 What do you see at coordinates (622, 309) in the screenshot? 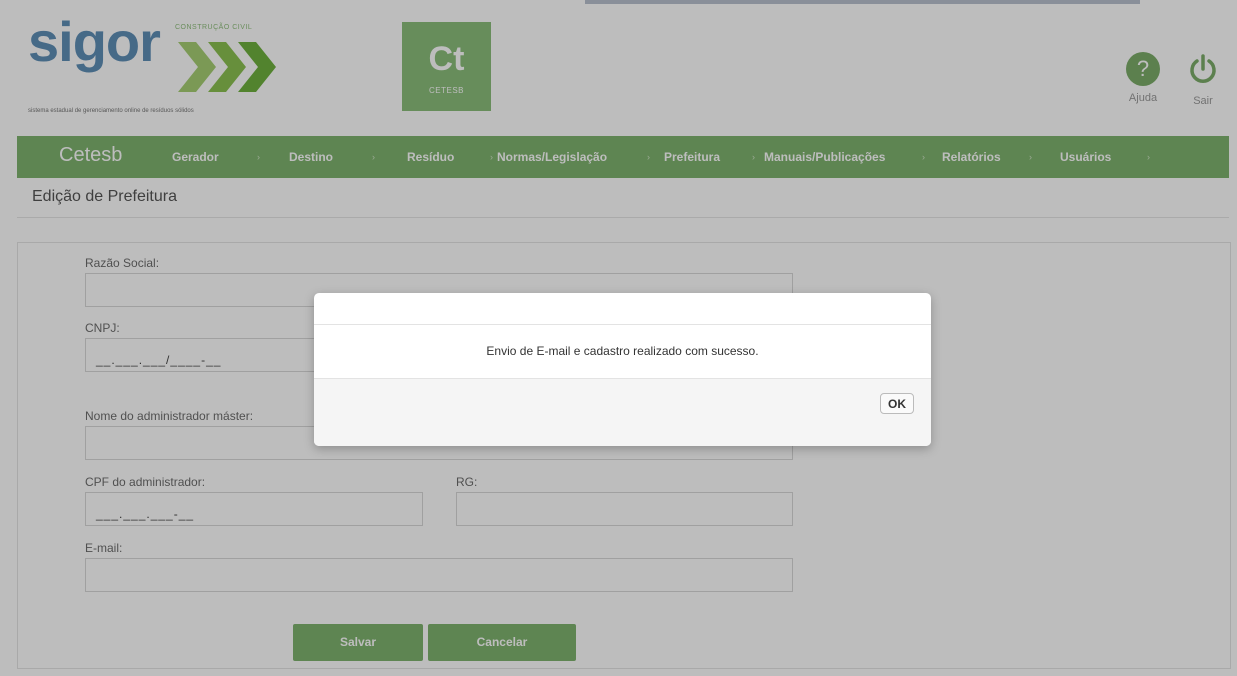
I see `dialog-header` at bounding box center [622, 309].